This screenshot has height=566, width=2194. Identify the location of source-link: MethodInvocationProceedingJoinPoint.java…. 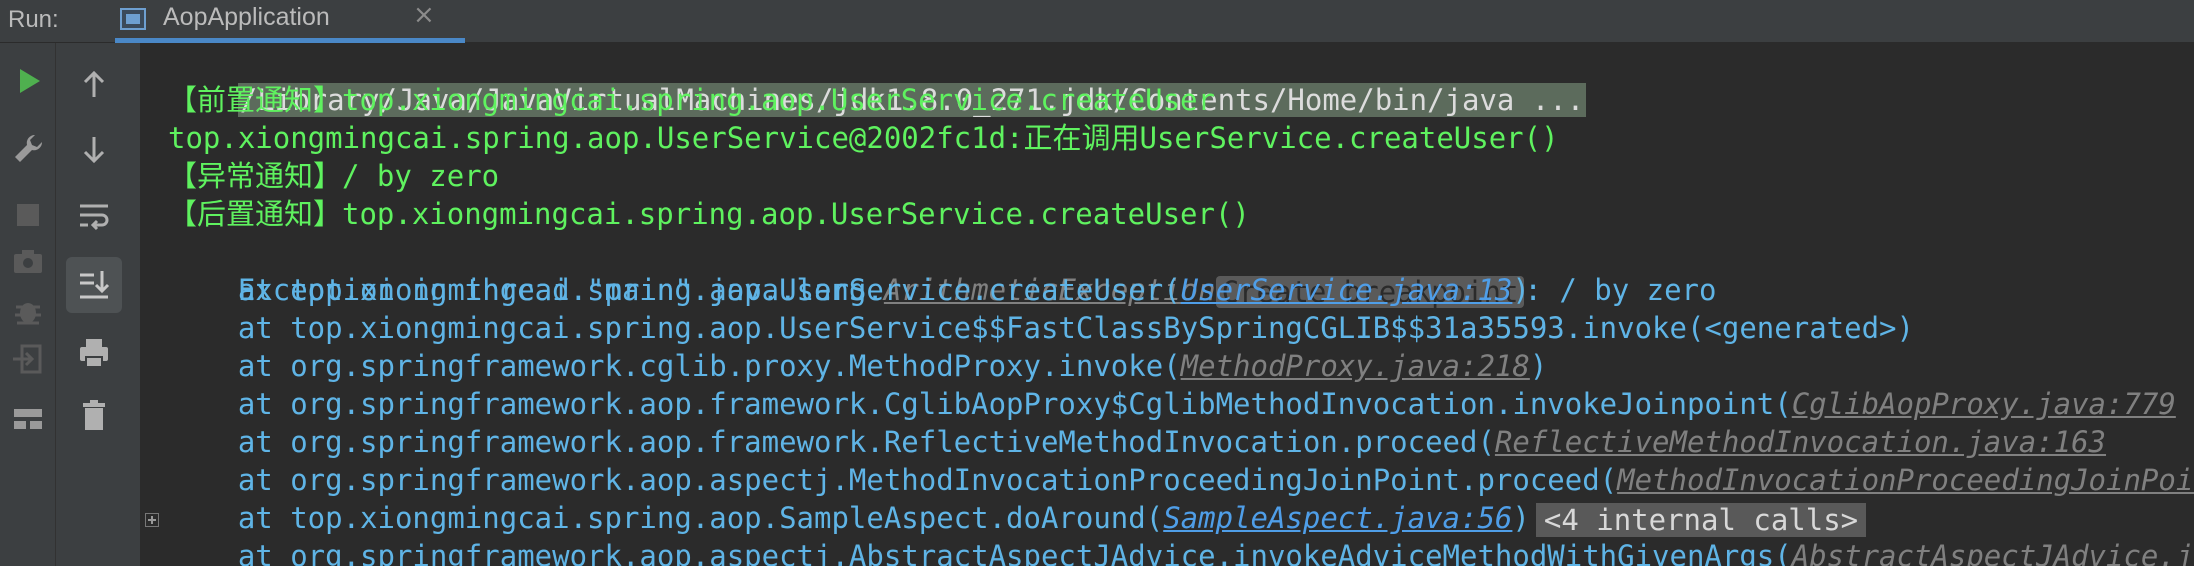
(1905, 480).